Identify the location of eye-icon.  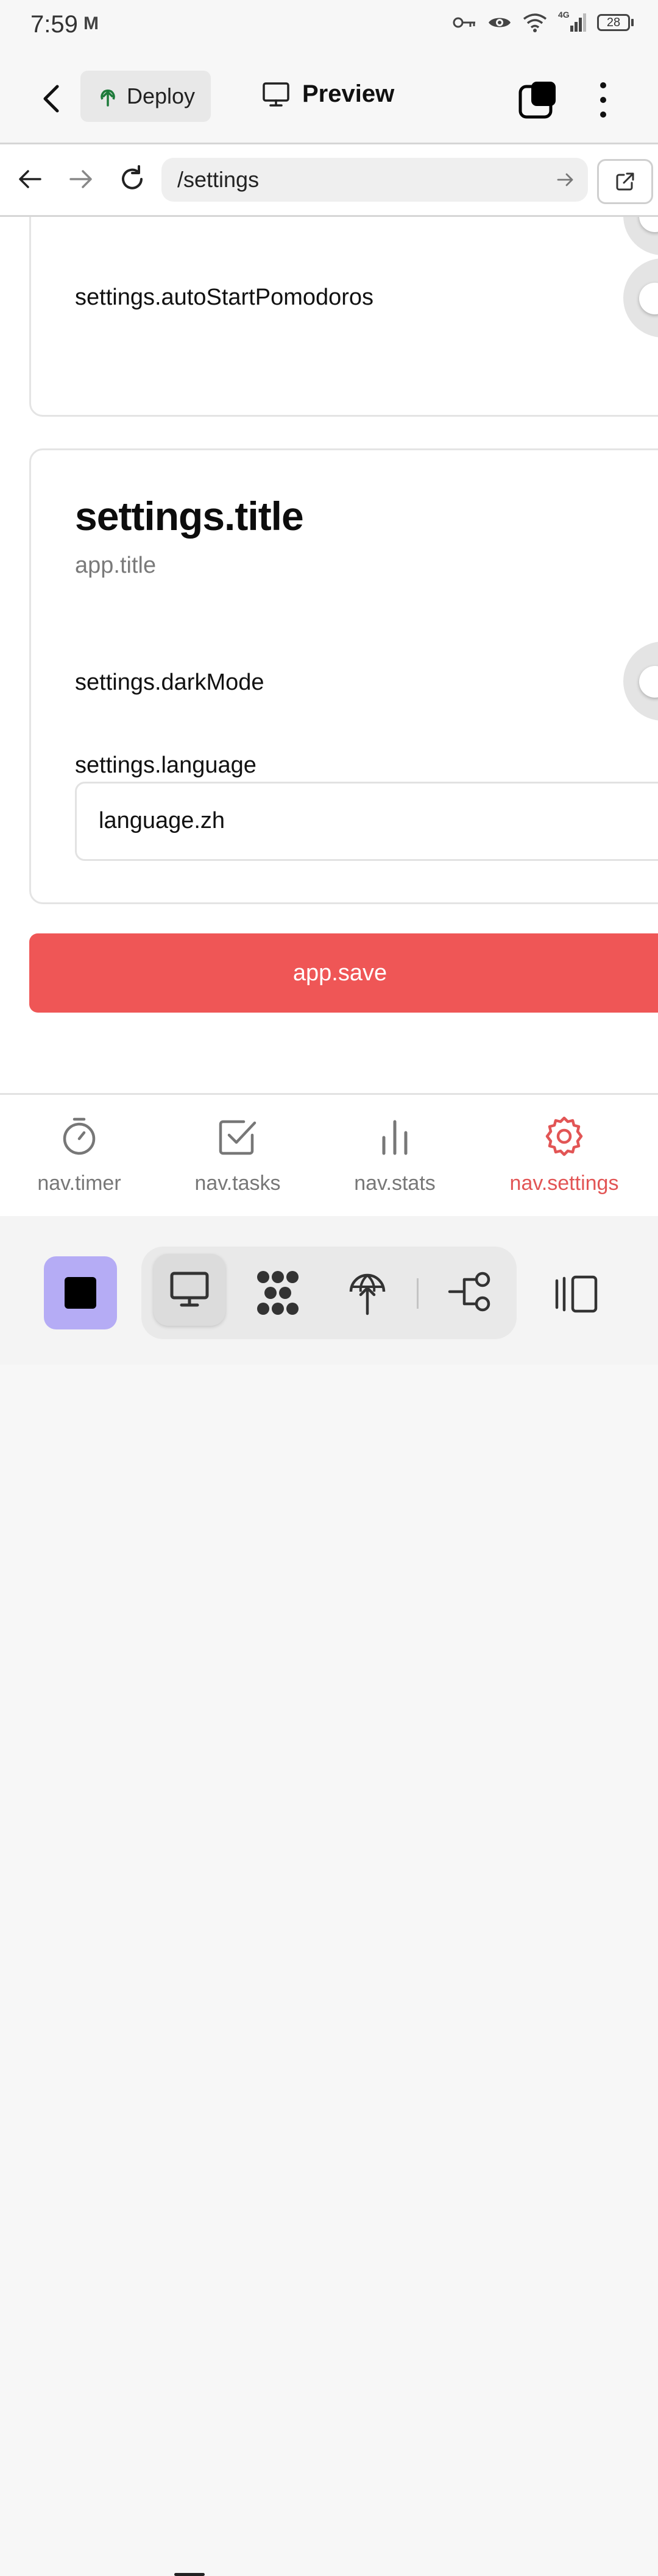
(500, 22).